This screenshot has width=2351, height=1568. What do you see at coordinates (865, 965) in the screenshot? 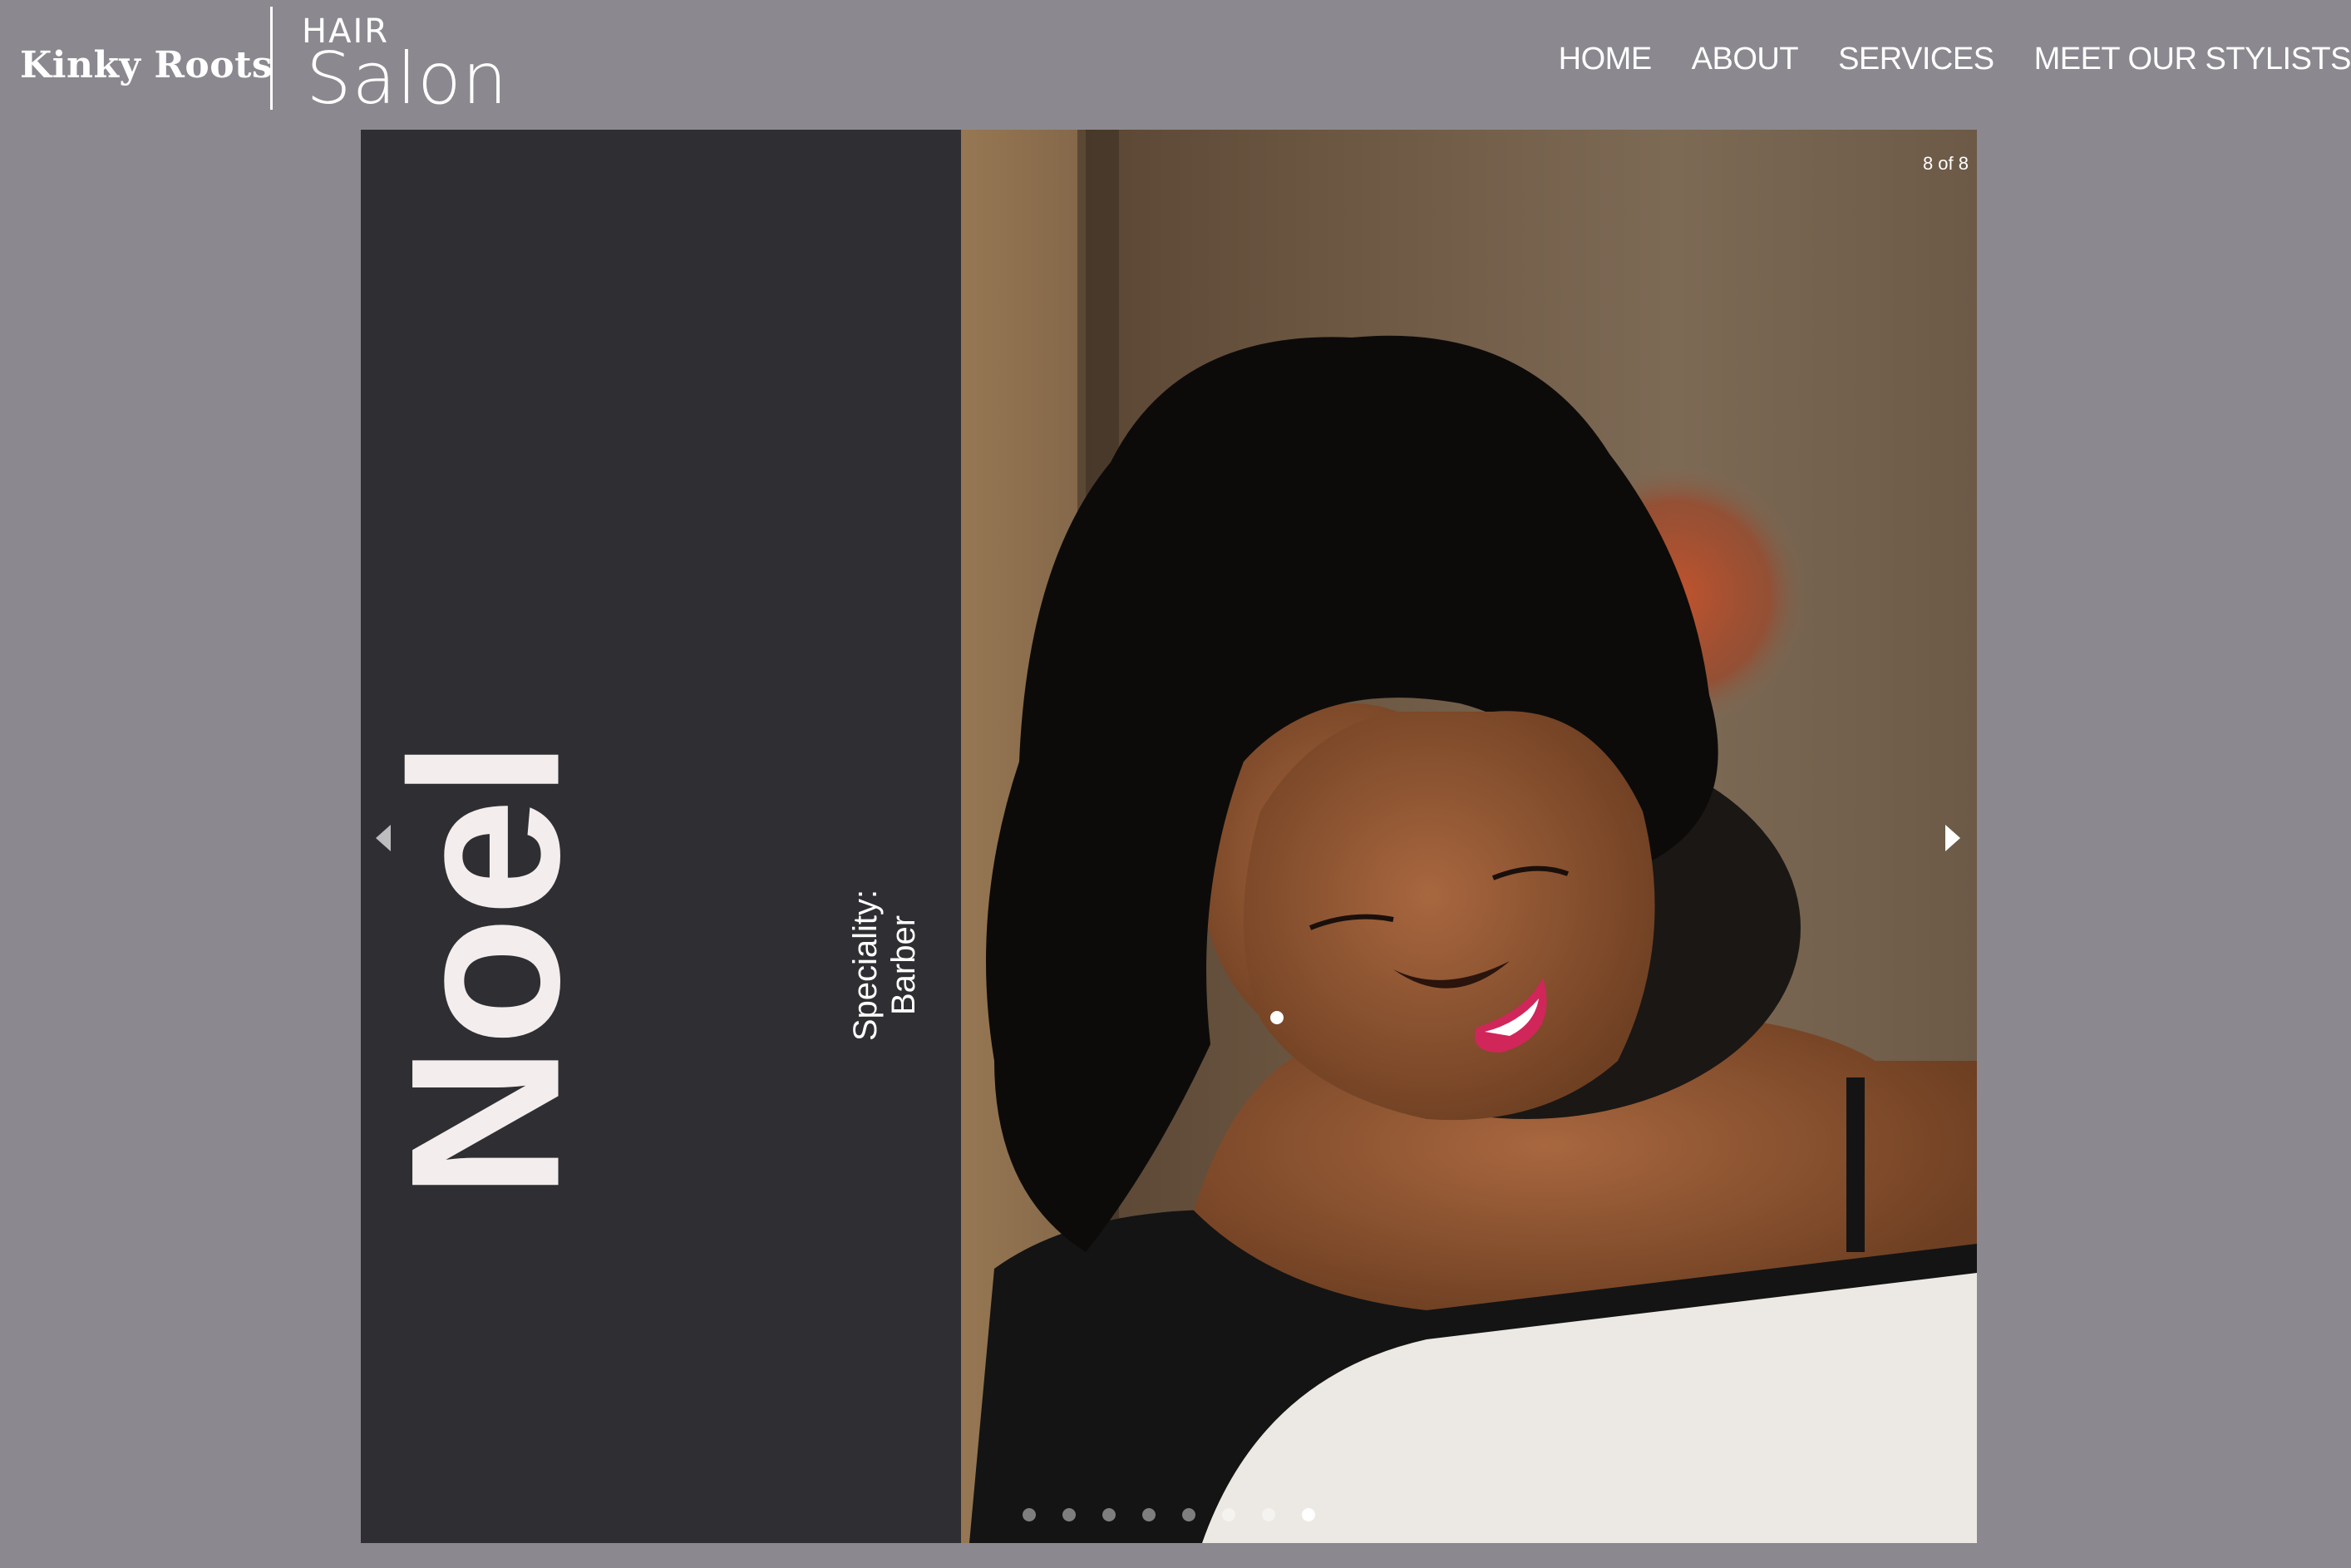
I see `speciality-label: Speciality:` at bounding box center [865, 965].